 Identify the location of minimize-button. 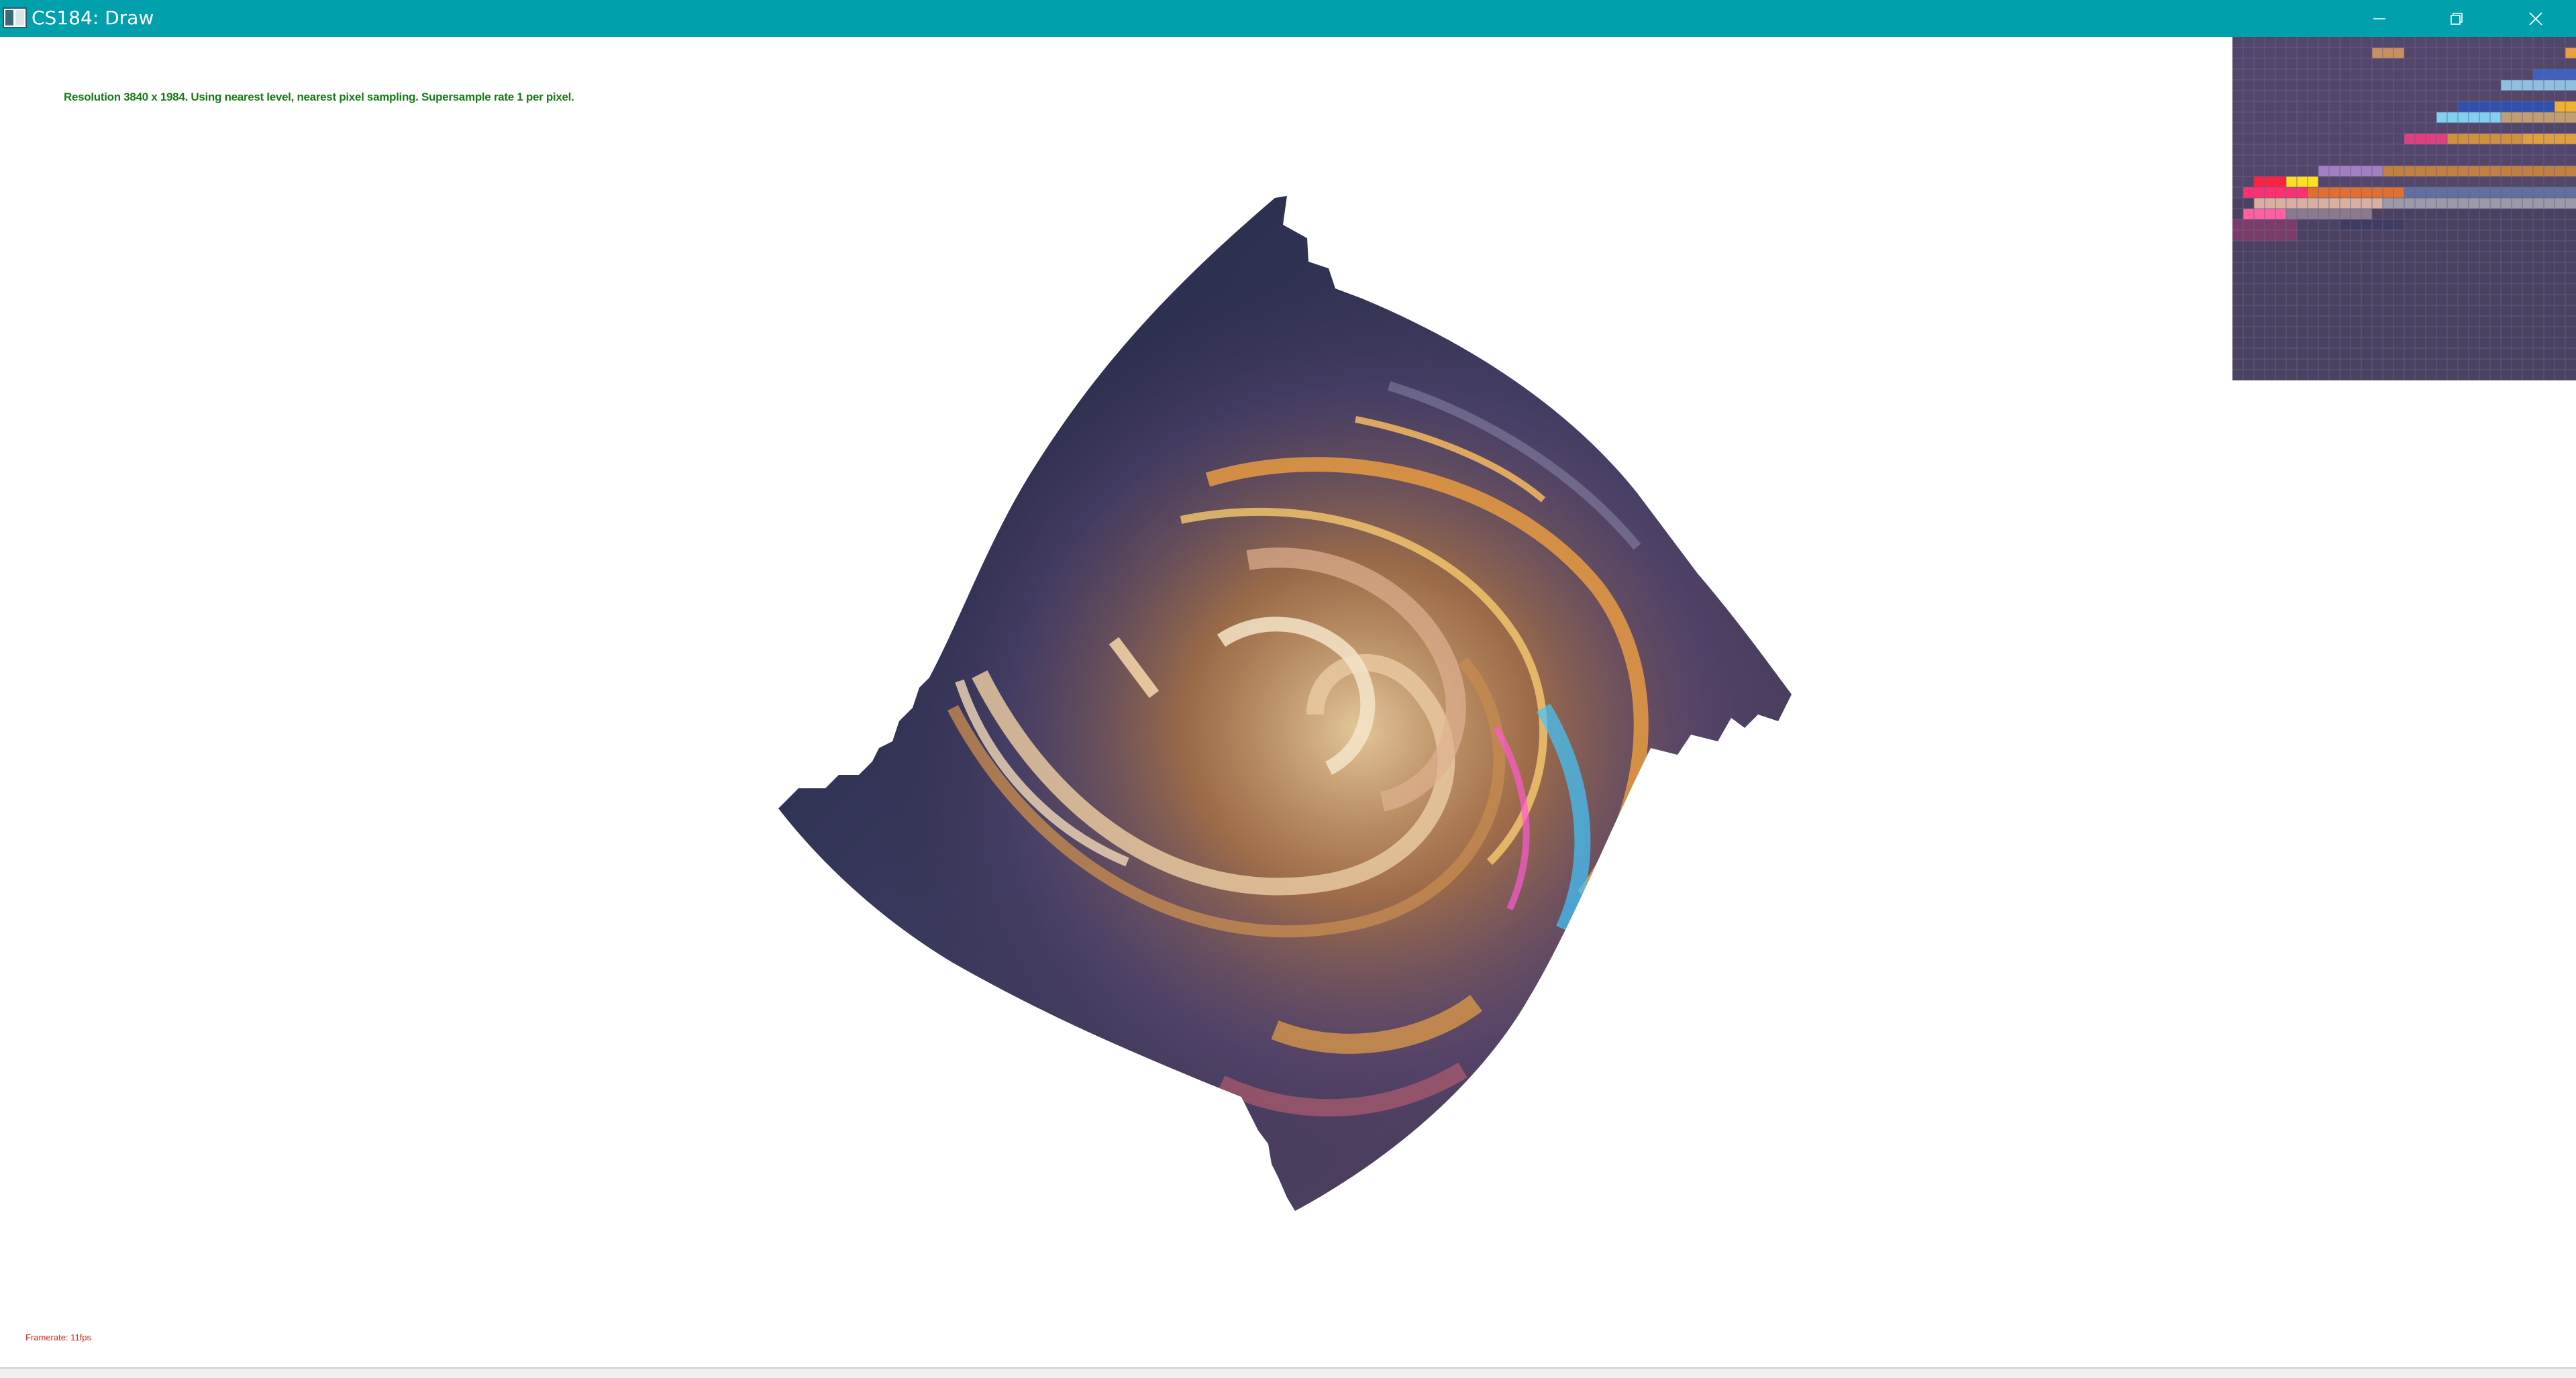
(2379, 18).